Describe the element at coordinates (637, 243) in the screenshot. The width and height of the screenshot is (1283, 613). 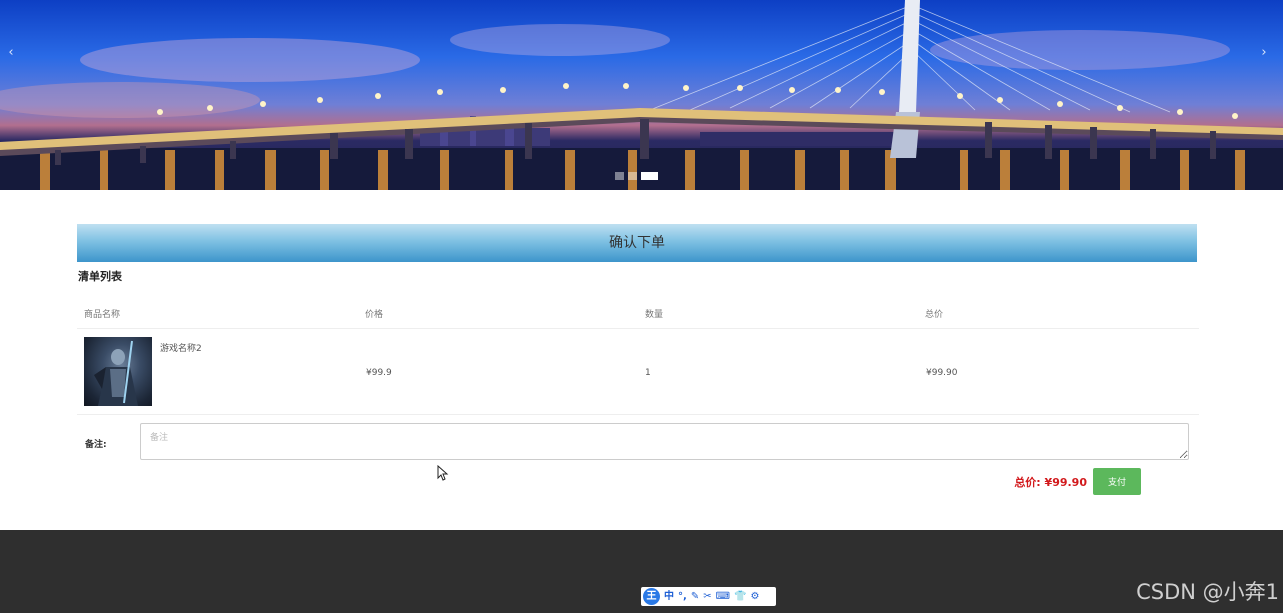
I see `order-confirm-title: 确认下单` at that location.